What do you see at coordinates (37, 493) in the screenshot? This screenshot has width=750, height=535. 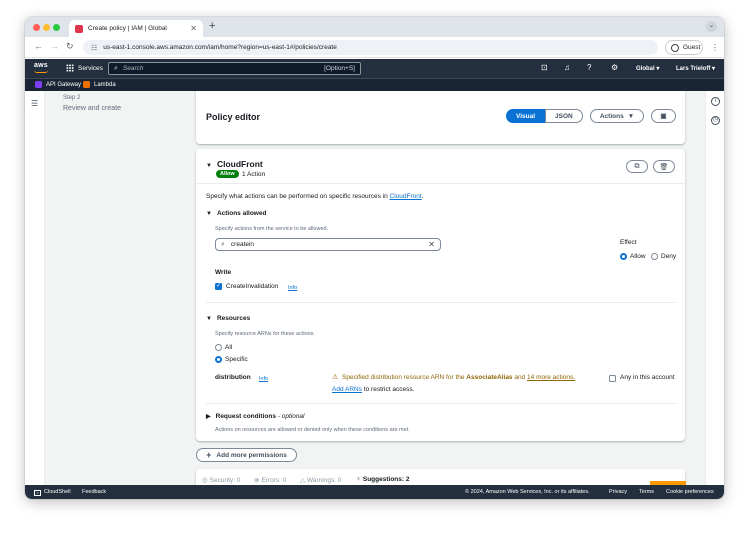 I see `terminal-icon: >` at bounding box center [37, 493].